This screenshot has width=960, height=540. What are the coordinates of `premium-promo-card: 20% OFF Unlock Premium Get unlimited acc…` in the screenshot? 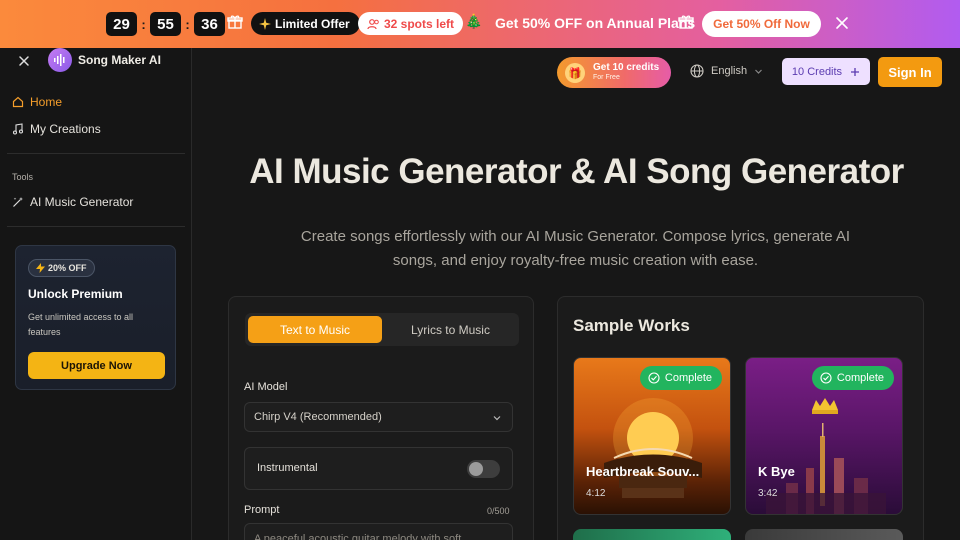 It's located at (95, 317).